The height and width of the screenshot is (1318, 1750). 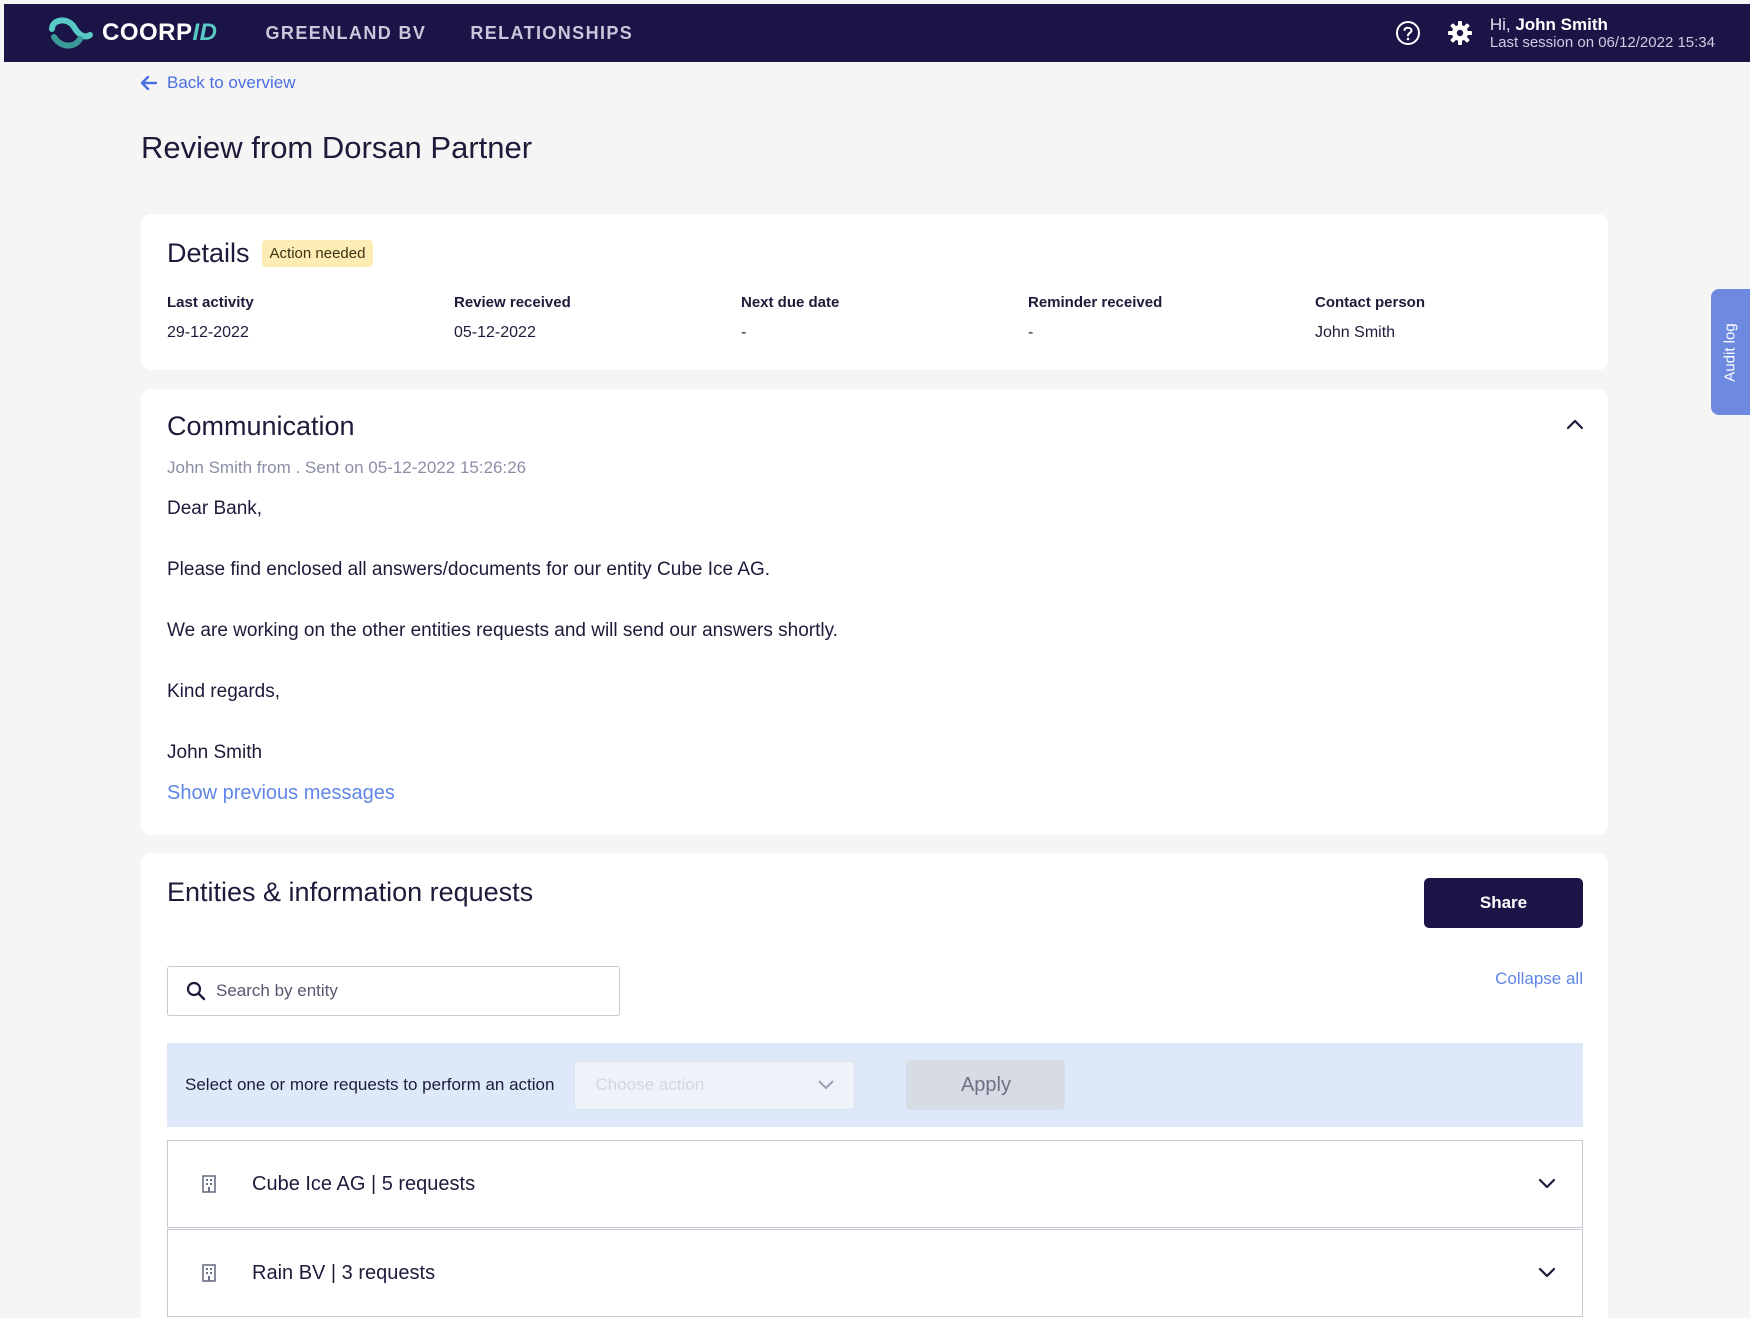 What do you see at coordinates (406, 991) in the screenshot?
I see `search-input` at bounding box center [406, 991].